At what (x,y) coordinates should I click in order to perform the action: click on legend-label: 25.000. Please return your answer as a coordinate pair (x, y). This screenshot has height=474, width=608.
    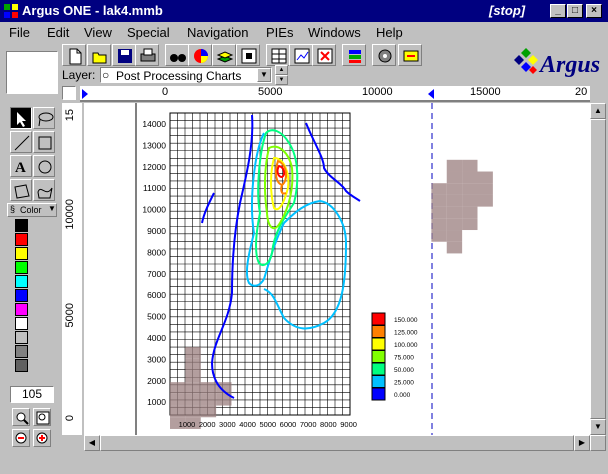
    Looking at the image, I should click on (404, 383).